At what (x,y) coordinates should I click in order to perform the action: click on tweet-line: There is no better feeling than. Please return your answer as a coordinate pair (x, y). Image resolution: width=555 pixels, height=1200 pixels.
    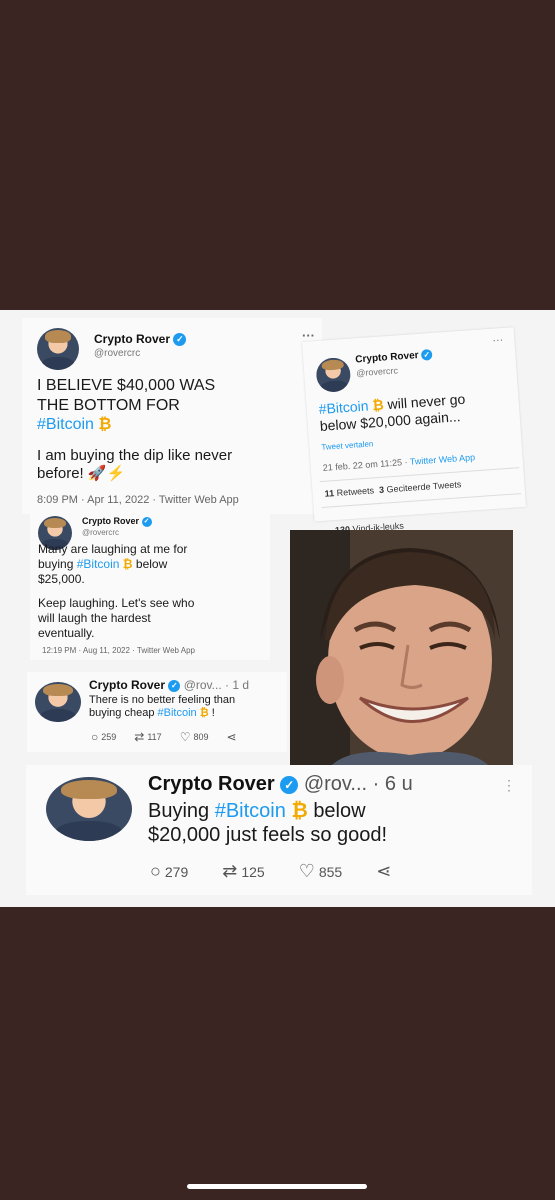
    Looking at the image, I should click on (162, 700).